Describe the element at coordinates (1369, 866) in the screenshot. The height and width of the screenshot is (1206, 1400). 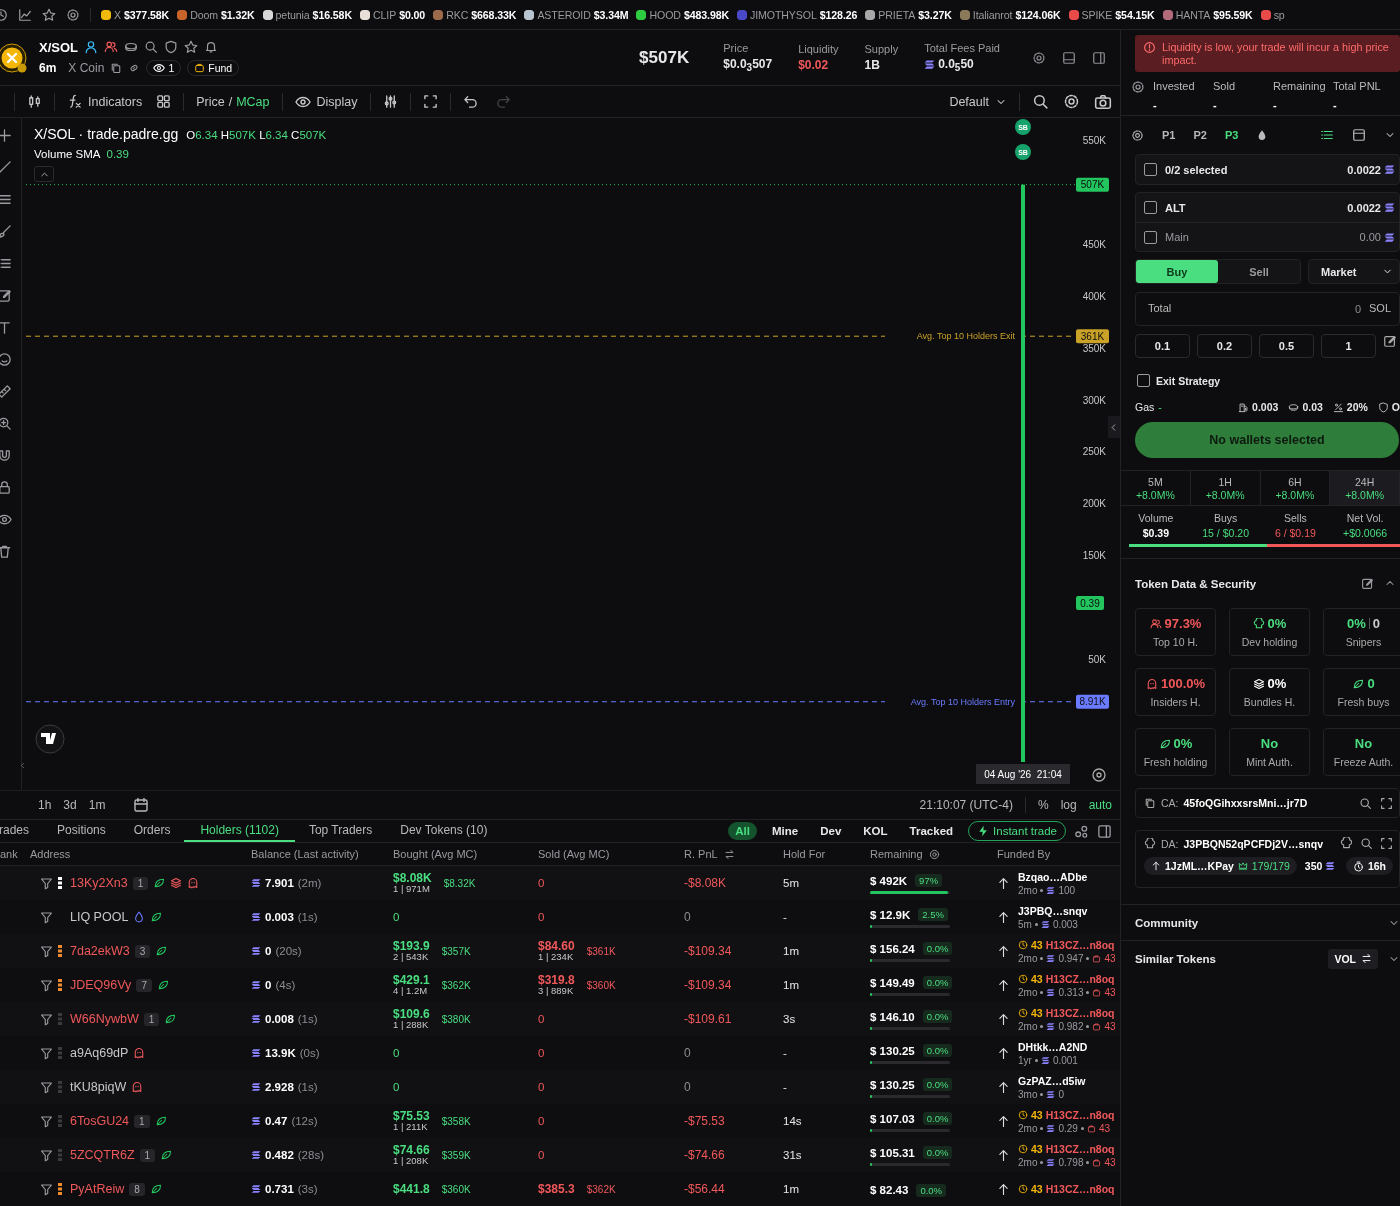
I see `age-chip: 16h` at that location.